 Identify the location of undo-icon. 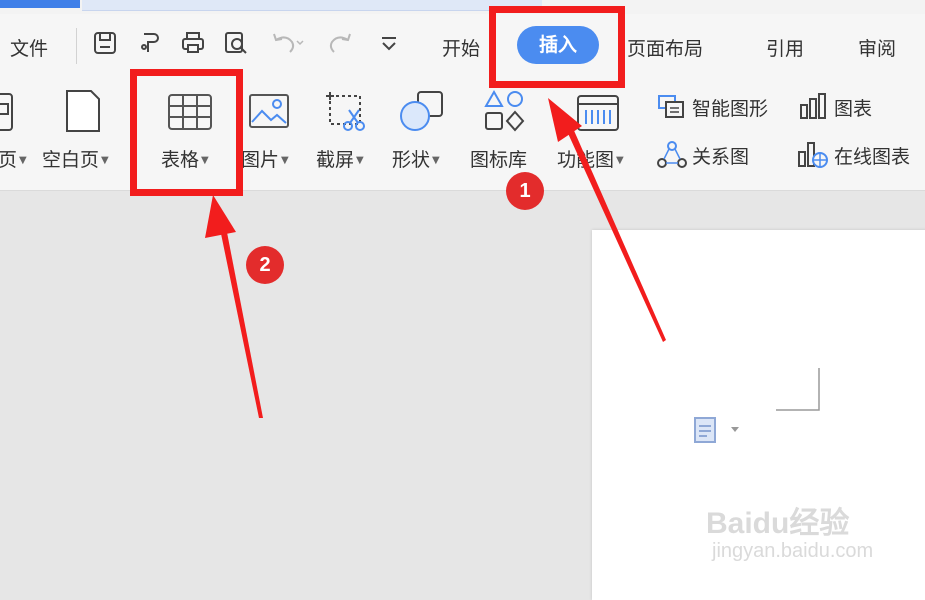
(288, 43).